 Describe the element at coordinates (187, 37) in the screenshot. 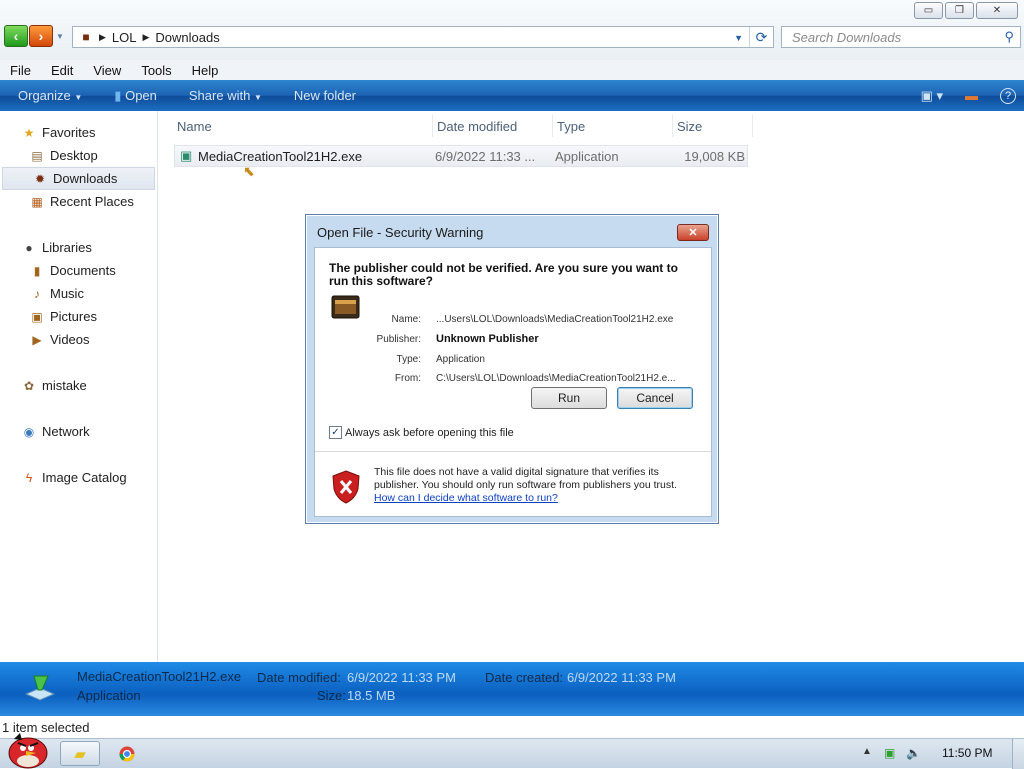

I see `breadcrumb-downloads: Downloads` at that location.